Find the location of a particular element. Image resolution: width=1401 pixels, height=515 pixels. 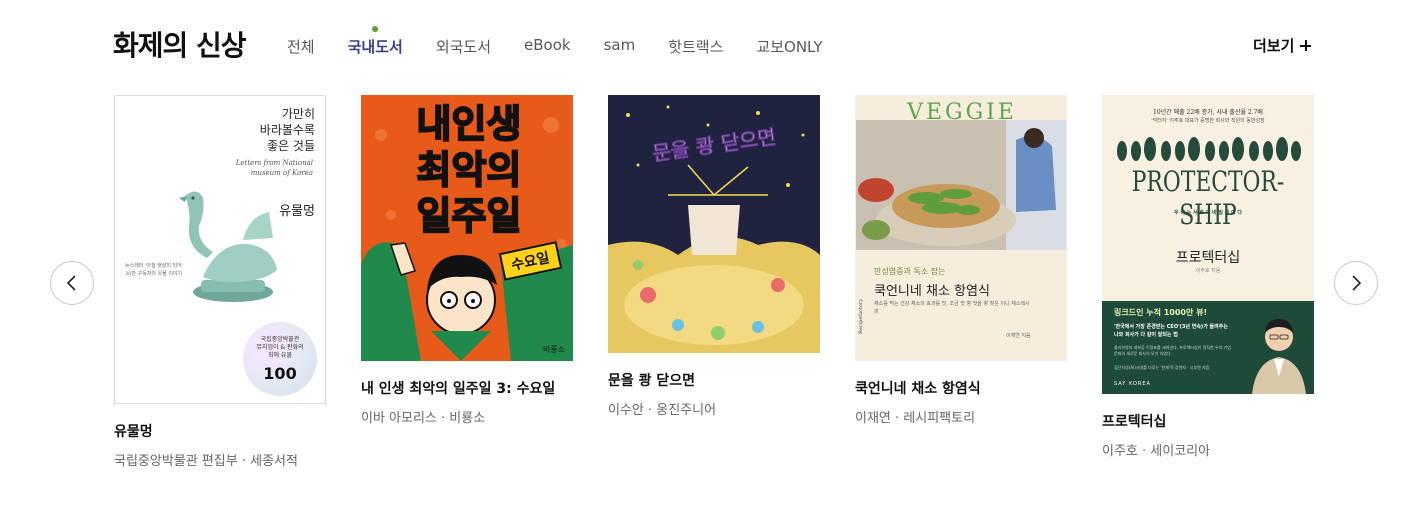

cover-author: 이재연 지음 is located at coordinates (1018, 336).